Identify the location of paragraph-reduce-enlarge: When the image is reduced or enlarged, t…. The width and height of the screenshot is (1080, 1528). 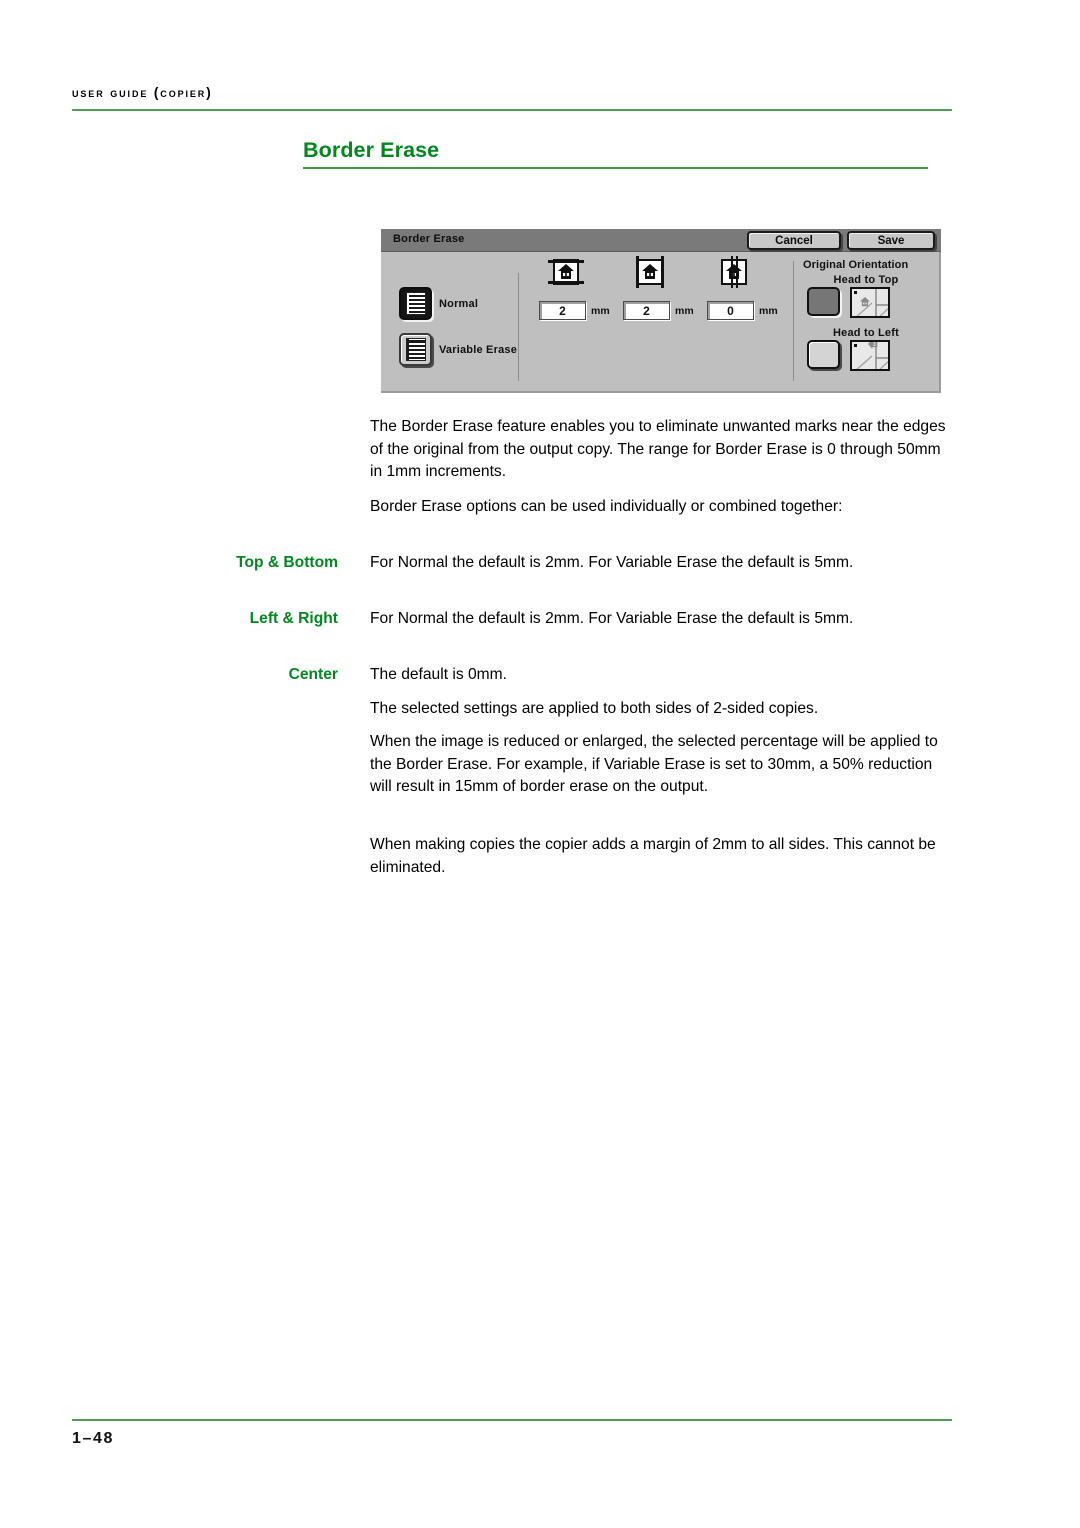
(654, 764).